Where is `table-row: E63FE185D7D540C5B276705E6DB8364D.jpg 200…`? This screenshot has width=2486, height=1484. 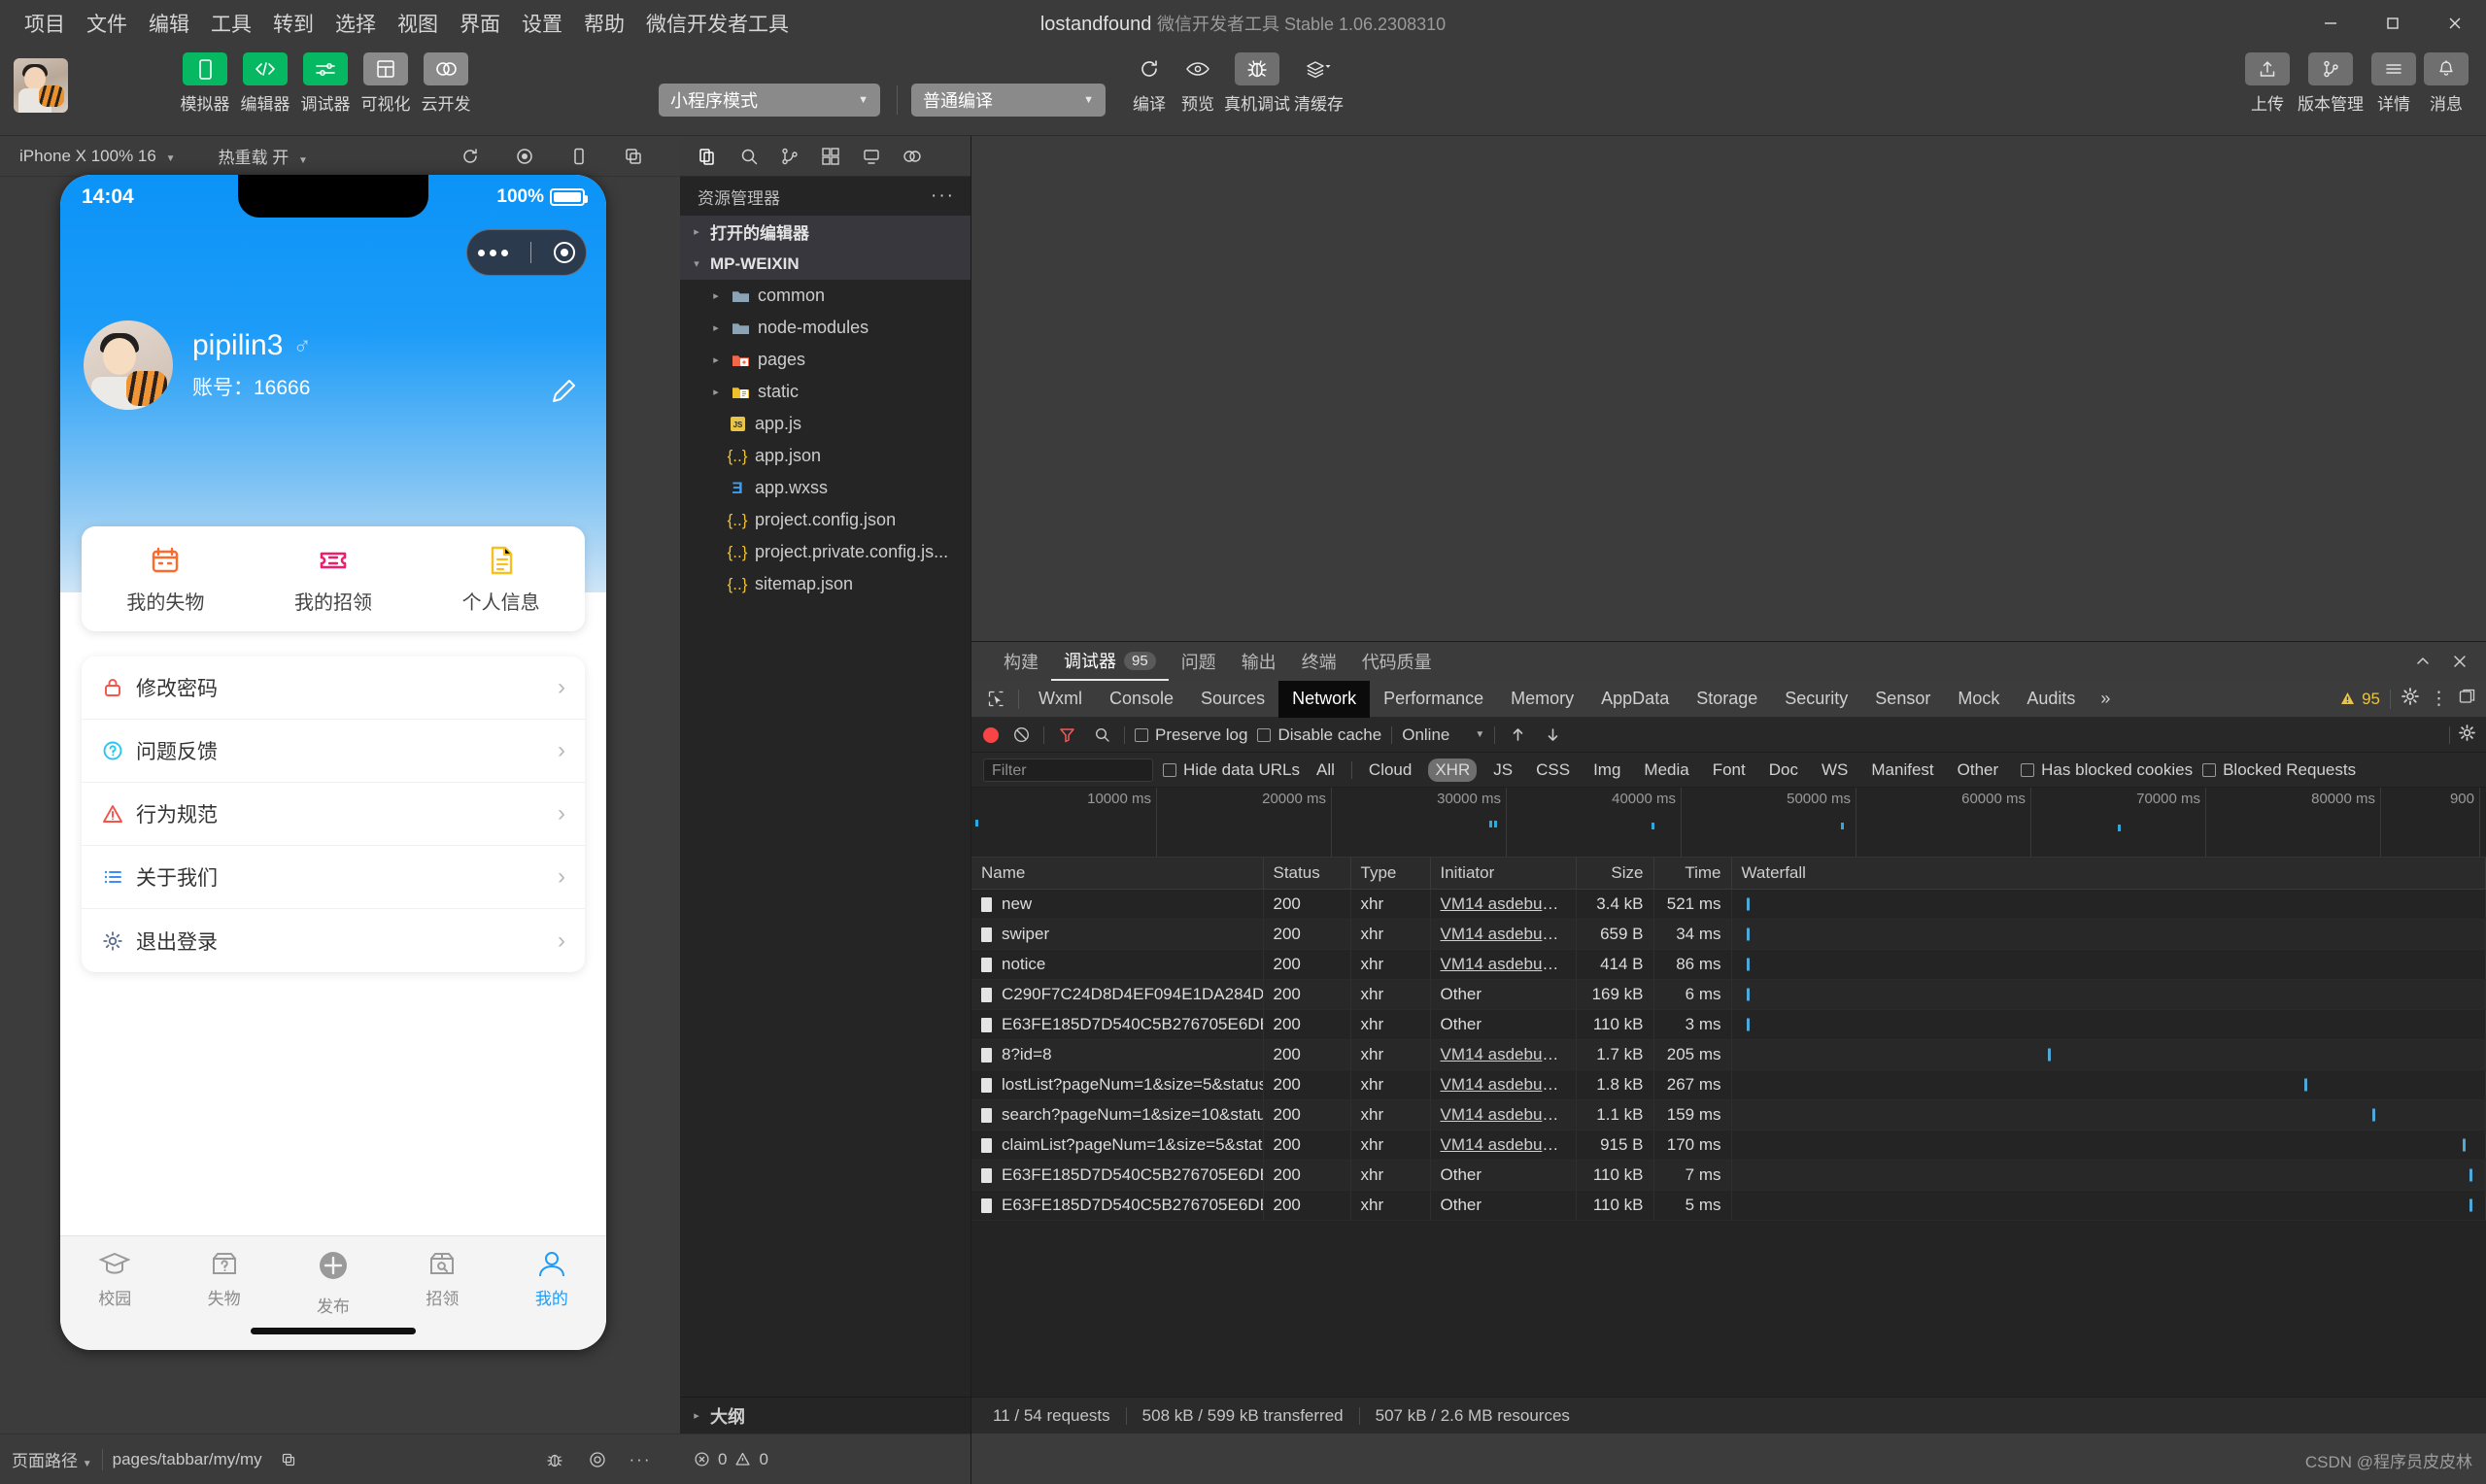 table-row: E63FE185D7D540C5B276705E6DB8364D.jpg 200… is located at coordinates (1728, 1024).